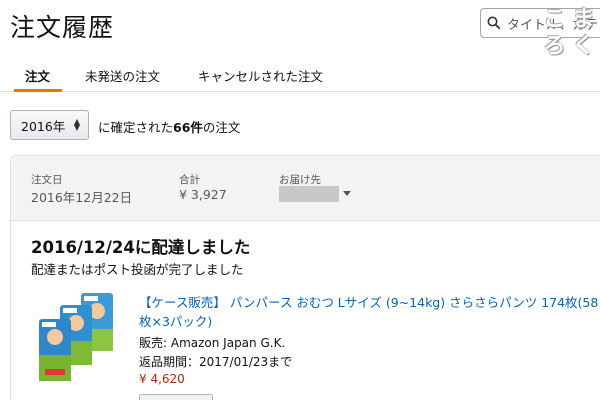 The height and width of the screenshot is (400, 600). Describe the element at coordinates (260, 75) in the screenshot. I see `tab-cancelled: キャンセルされた注文` at that location.